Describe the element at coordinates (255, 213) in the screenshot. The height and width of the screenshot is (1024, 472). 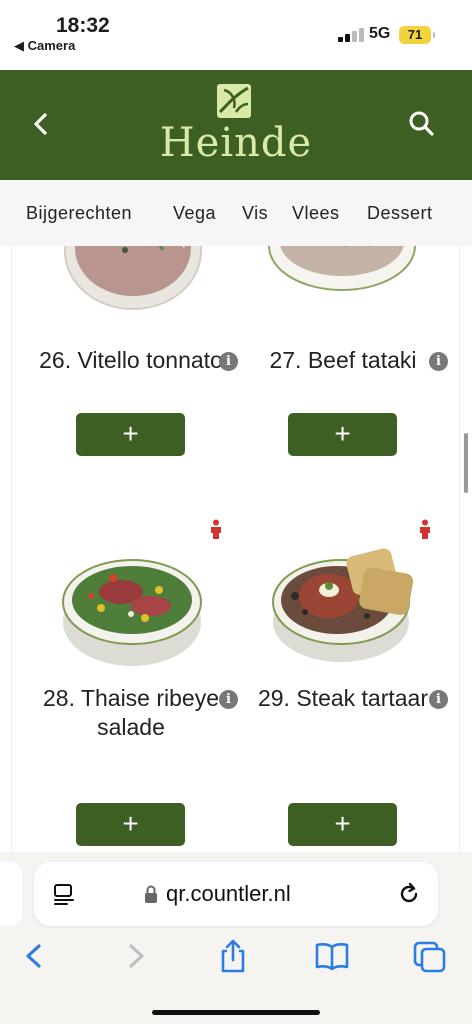
I see `category-tab-vis: Vis` at that location.